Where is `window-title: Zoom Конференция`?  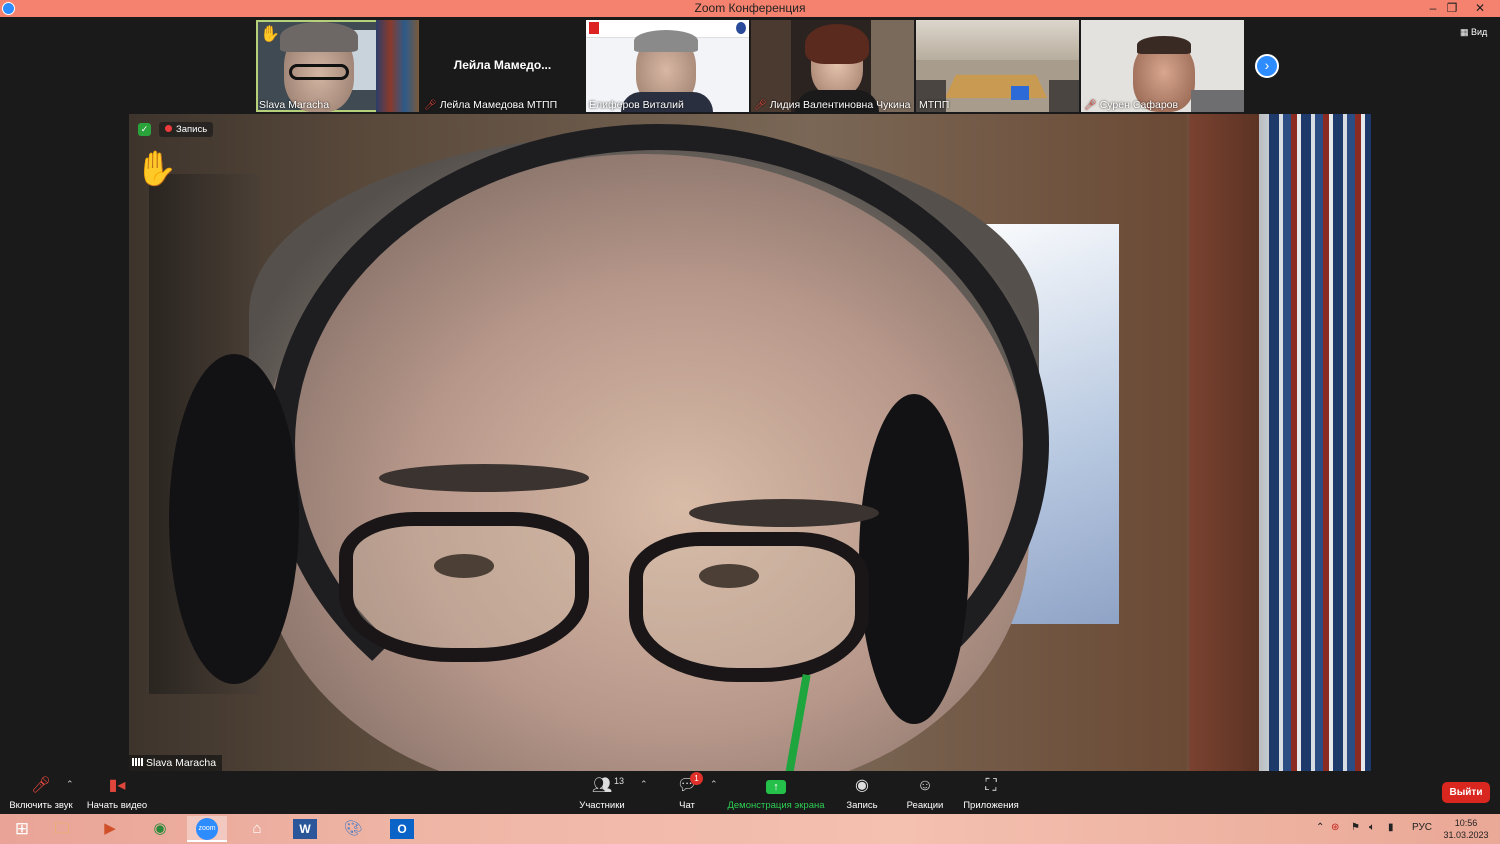 window-title: Zoom Конференция is located at coordinates (750, 8).